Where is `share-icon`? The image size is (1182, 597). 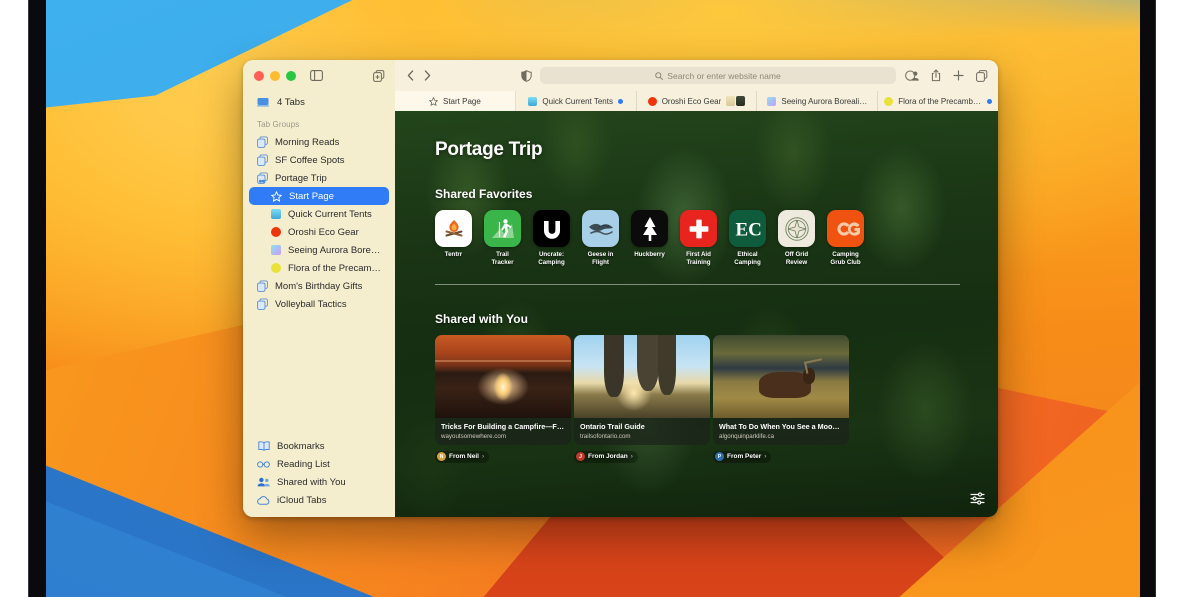
share-icon is located at coordinates (936, 75).